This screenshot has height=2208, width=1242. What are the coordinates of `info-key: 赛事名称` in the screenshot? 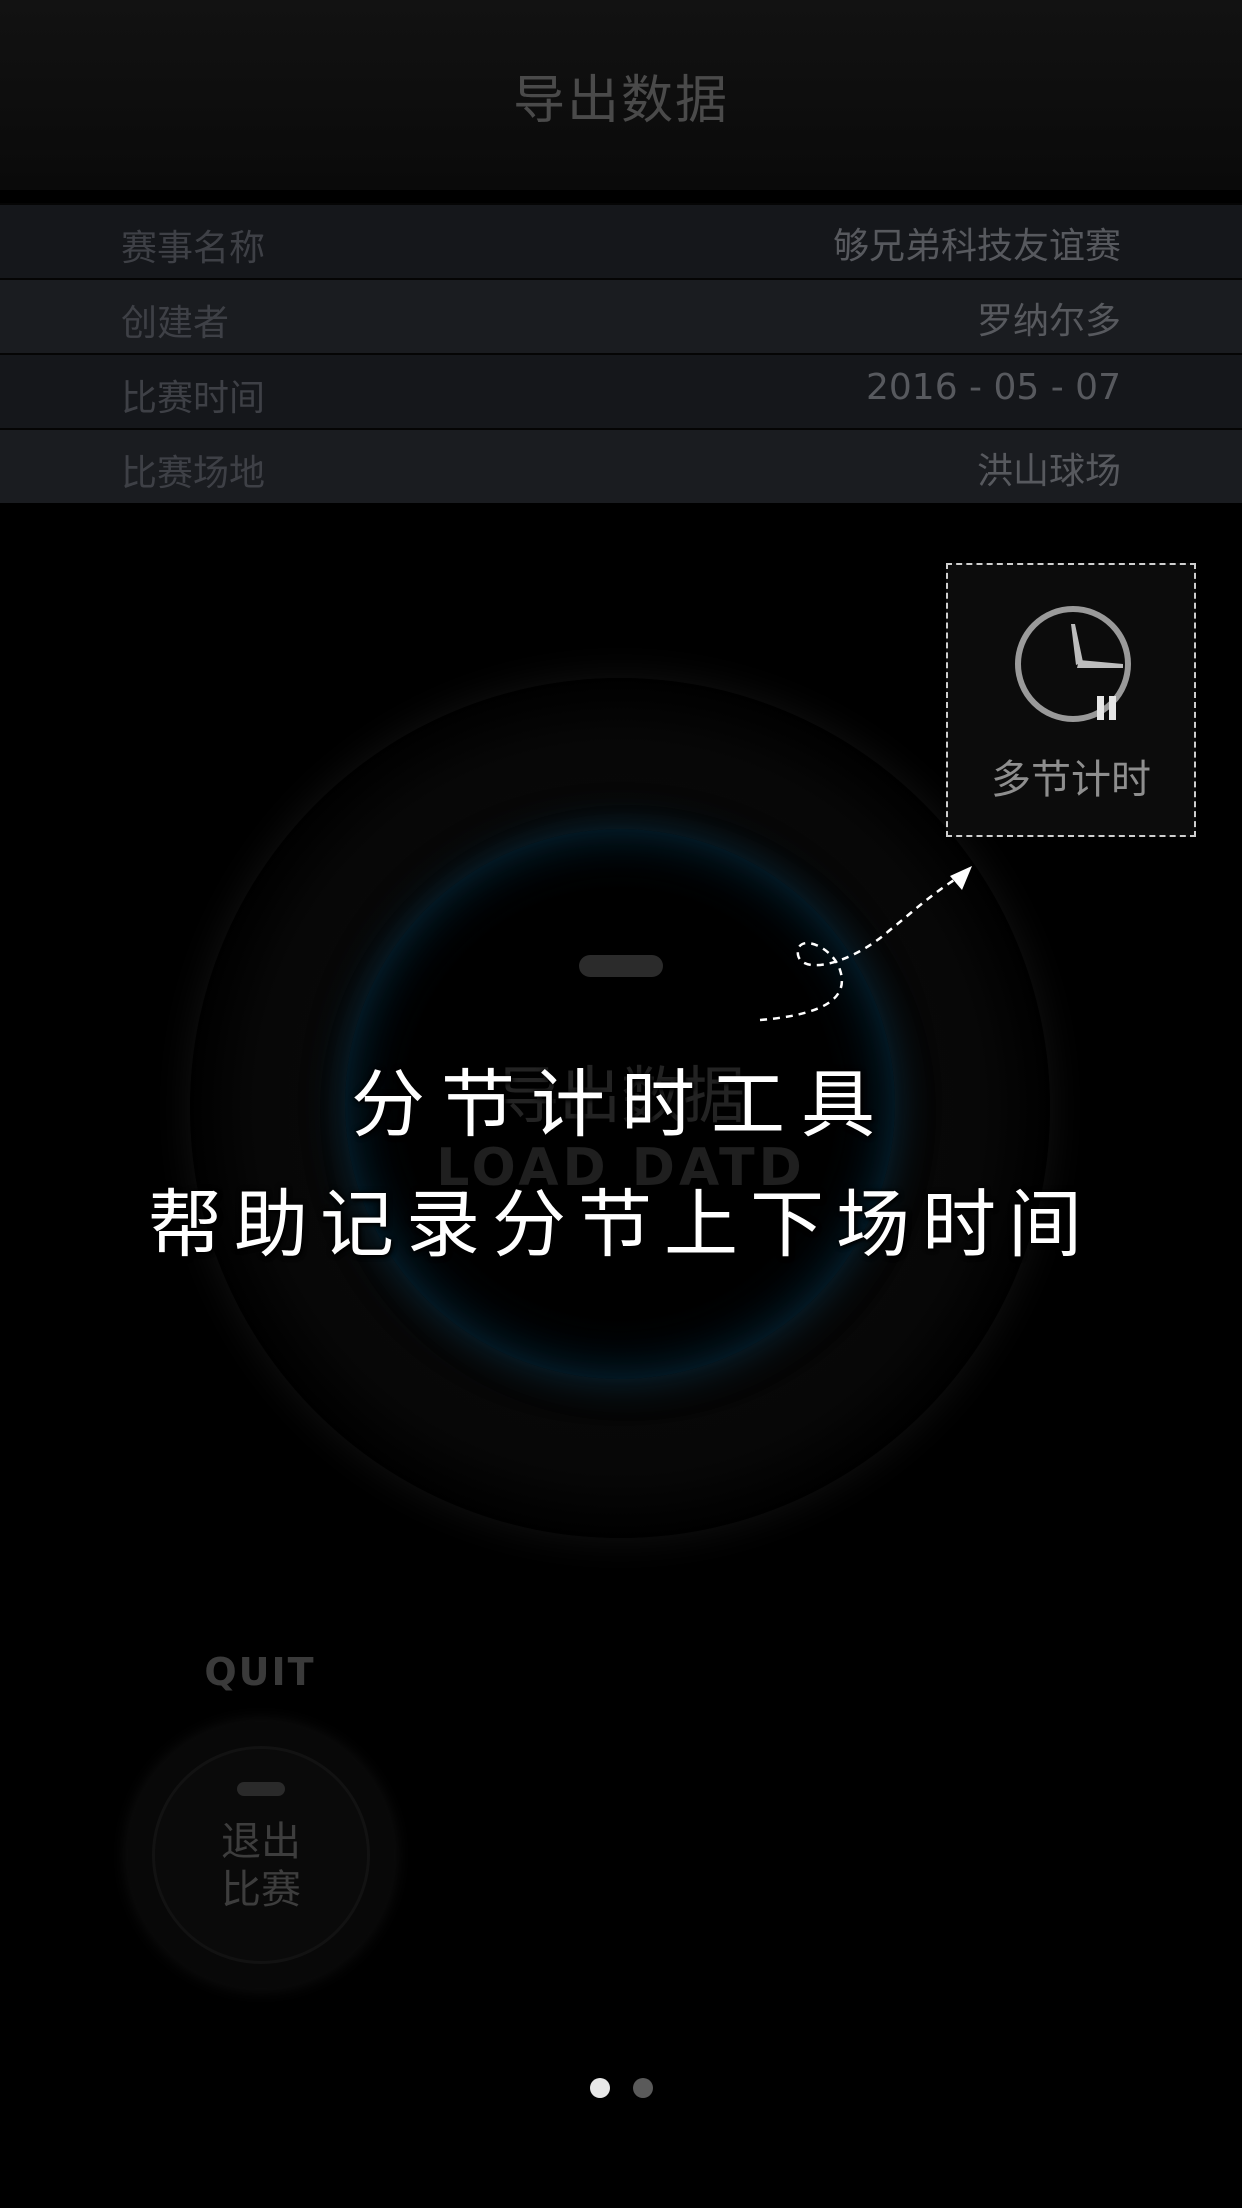 It's located at (193, 248).